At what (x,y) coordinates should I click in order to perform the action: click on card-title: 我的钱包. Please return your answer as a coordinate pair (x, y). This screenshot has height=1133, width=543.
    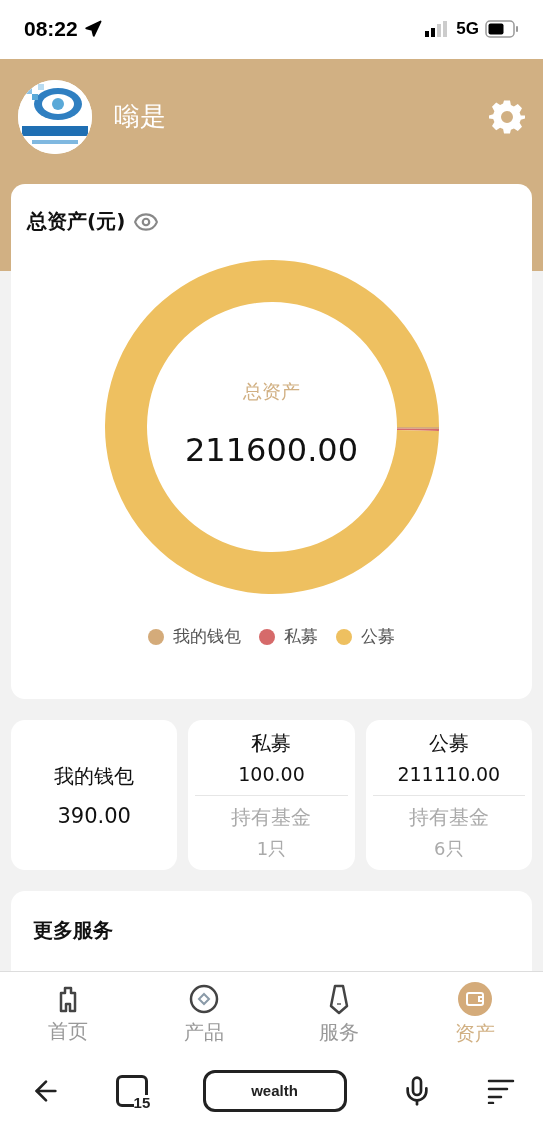
    Looking at the image, I should click on (94, 776).